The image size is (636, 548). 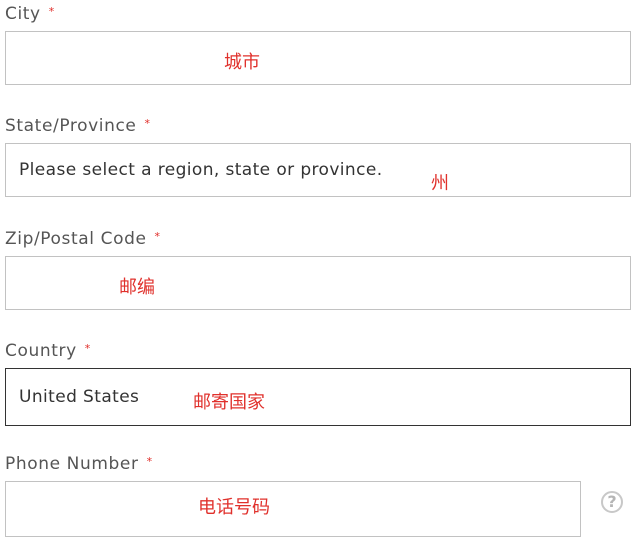 I want to click on country-select-value: United States, so click(x=79, y=397).